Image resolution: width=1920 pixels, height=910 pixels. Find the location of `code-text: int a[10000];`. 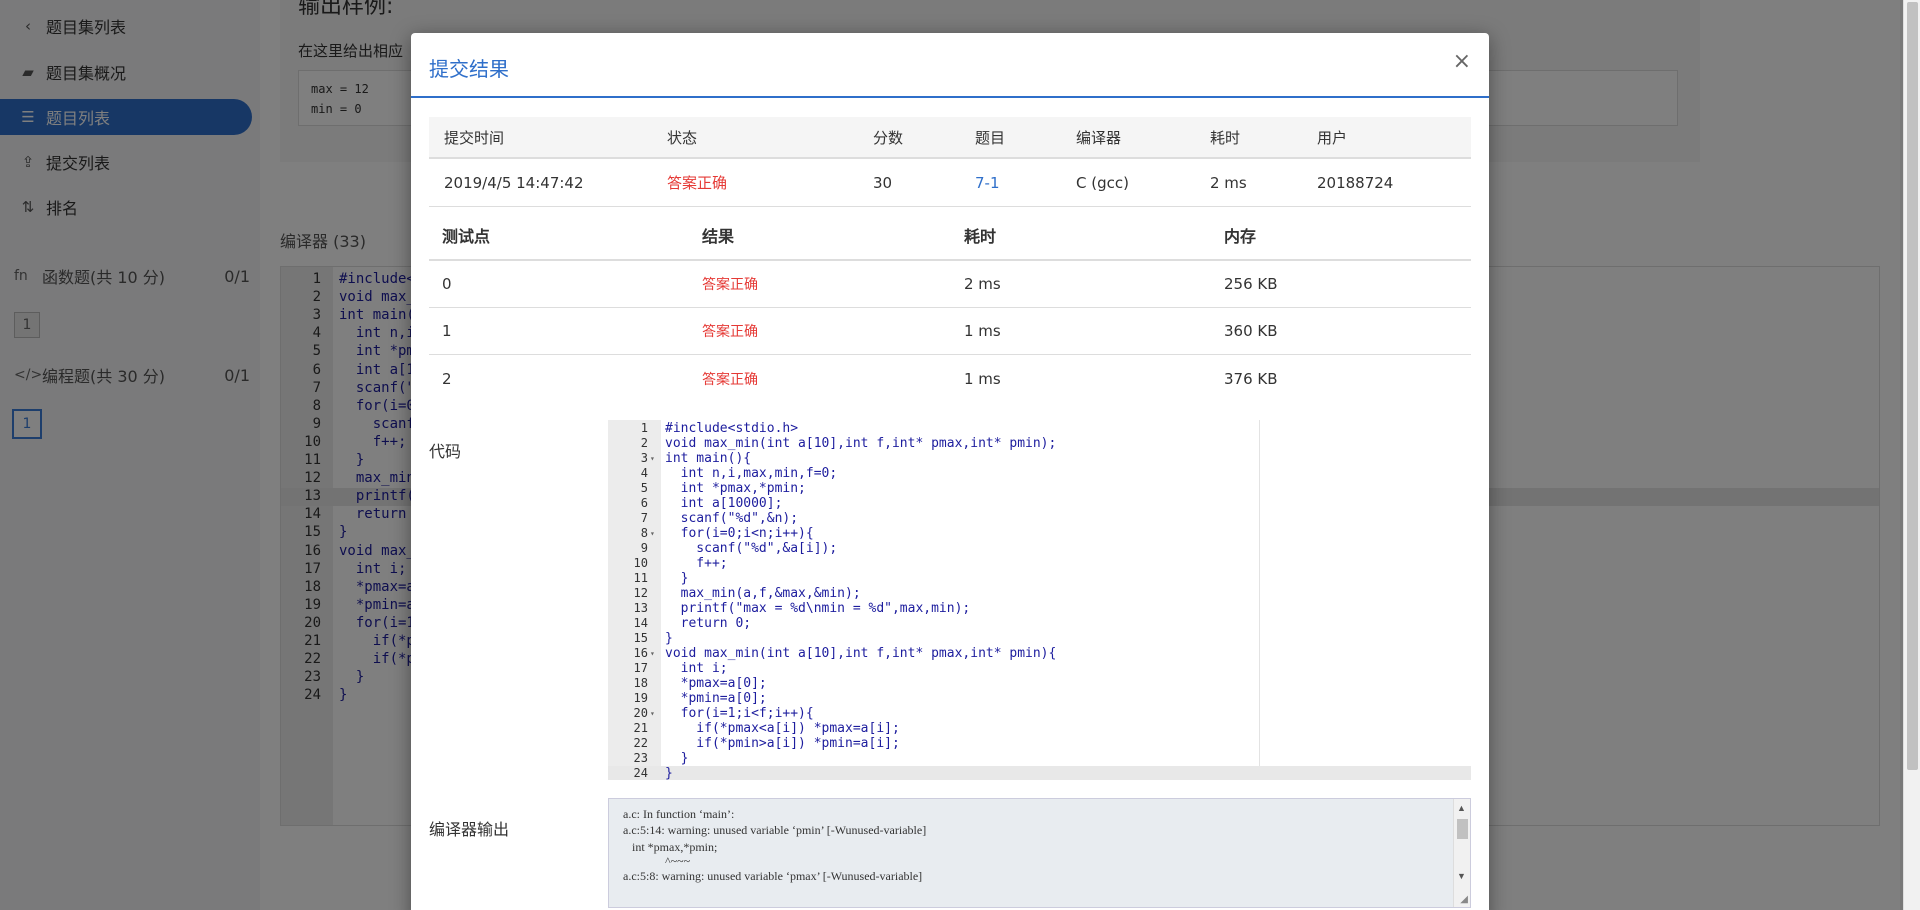

code-text: int a[10000]; is located at coordinates (724, 503).